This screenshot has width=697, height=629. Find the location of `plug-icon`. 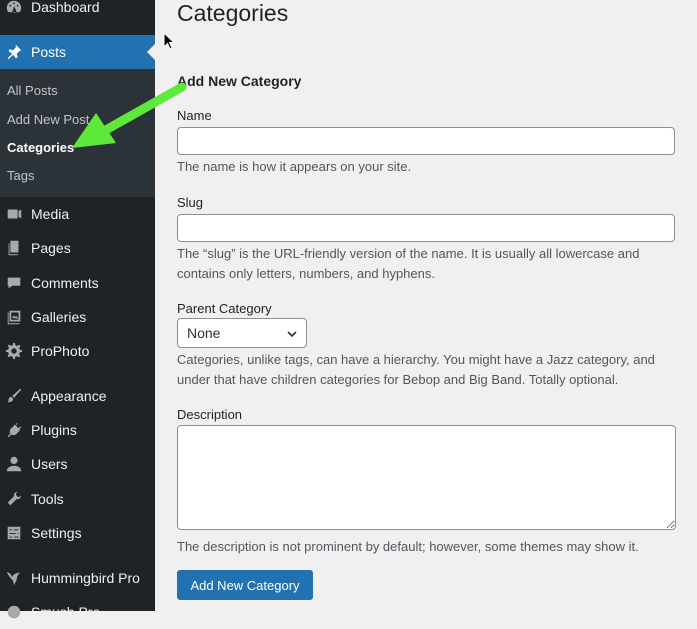

plug-icon is located at coordinates (14, 430).